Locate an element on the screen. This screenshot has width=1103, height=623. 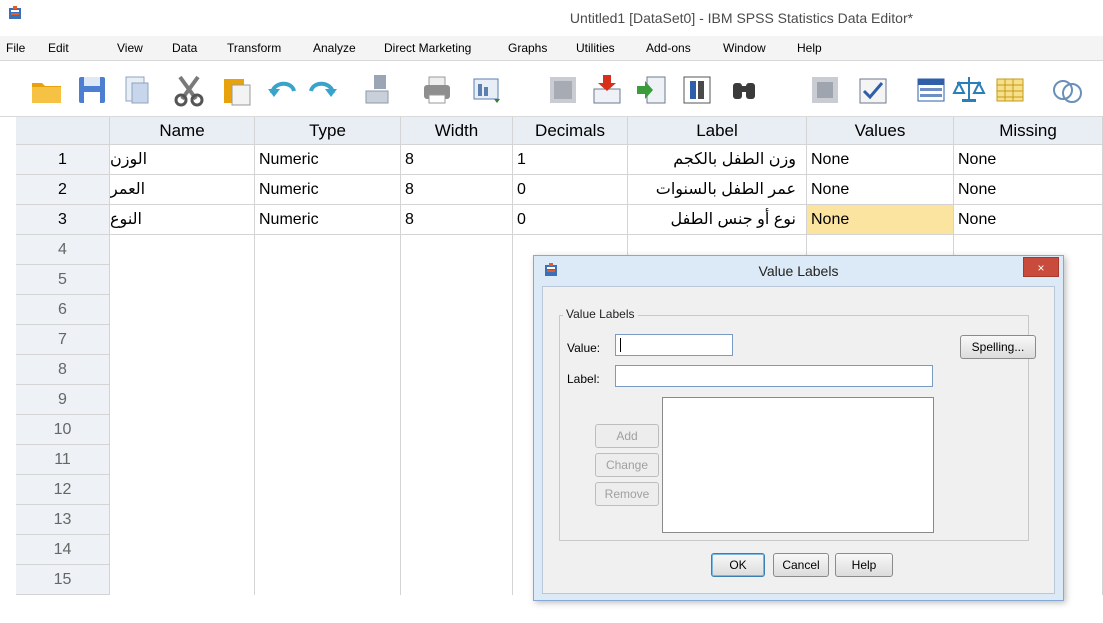
column-header-width: Width is located at coordinates (457, 131).